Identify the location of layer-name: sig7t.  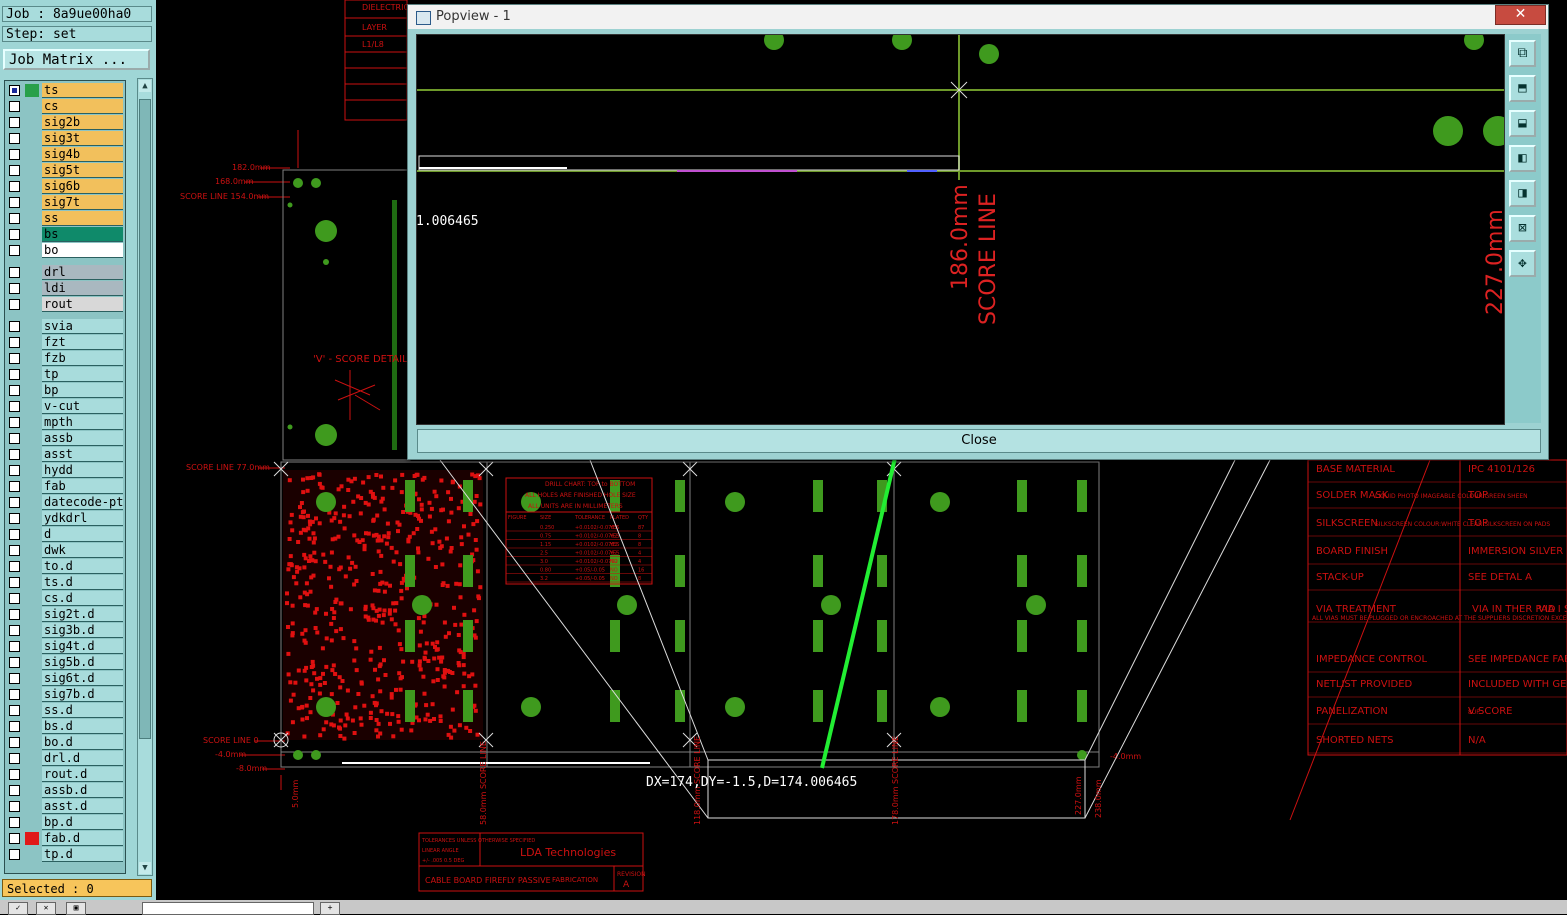
(82, 202).